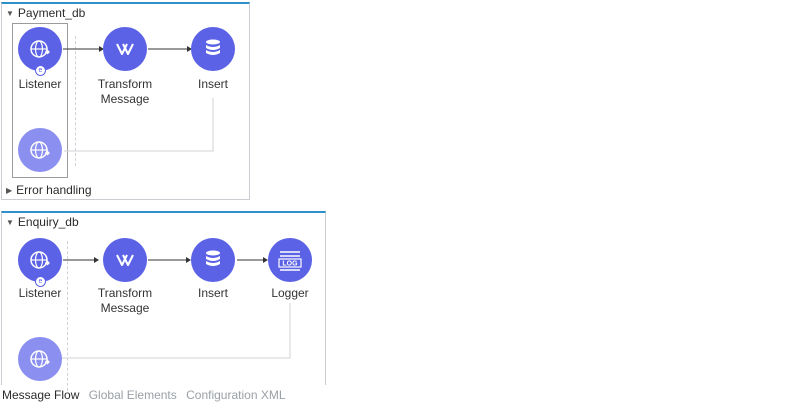 The width and height of the screenshot is (806, 402). I want to click on node-label: Insert, so click(212, 84).